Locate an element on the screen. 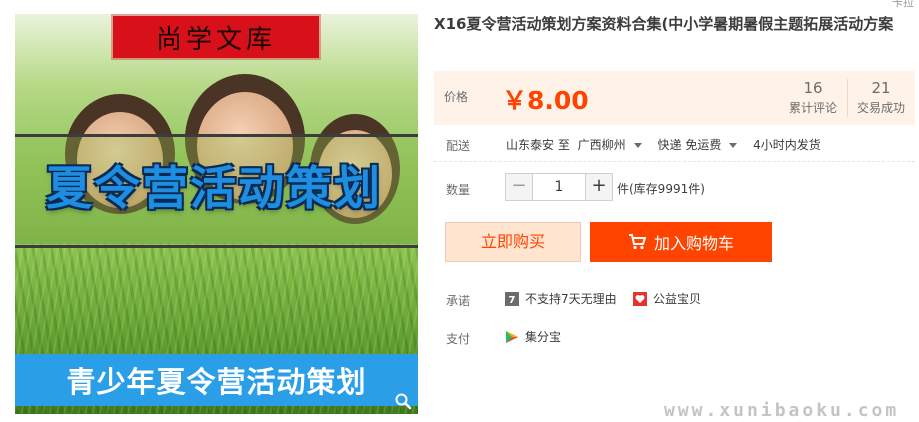 This screenshot has width=919, height=422. add-to-cart-button: 加入购物车 is located at coordinates (681, 242).